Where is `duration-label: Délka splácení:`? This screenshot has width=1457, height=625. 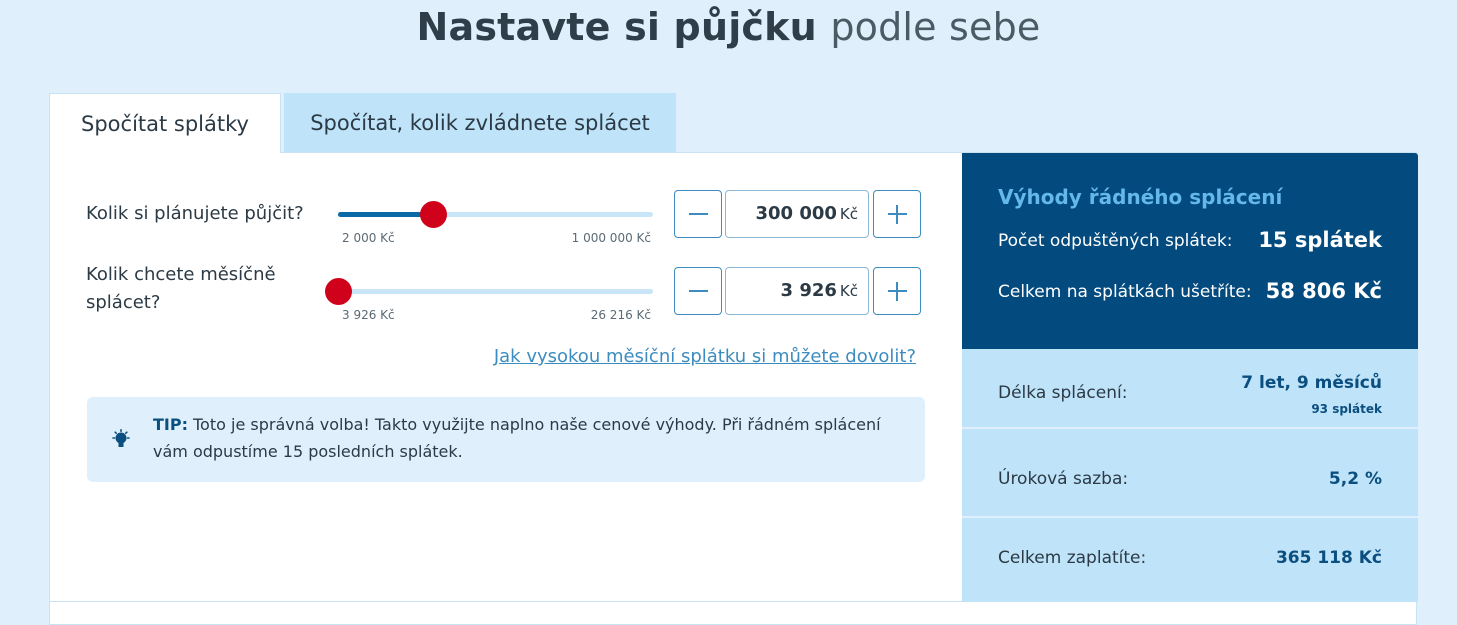 duration-label: Délka splácení: is located at coordinates (1063, 393).